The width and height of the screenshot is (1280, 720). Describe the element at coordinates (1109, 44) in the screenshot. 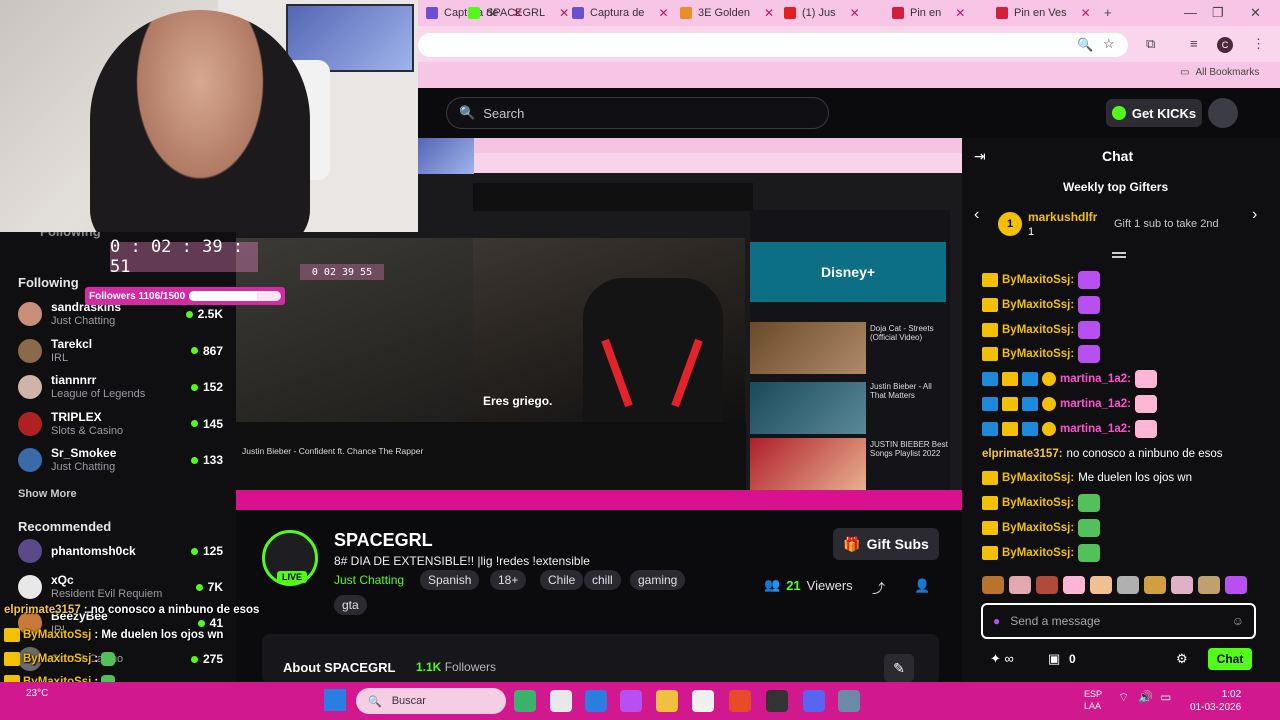

I see `bookmark-star-icon: ☆` at that location.